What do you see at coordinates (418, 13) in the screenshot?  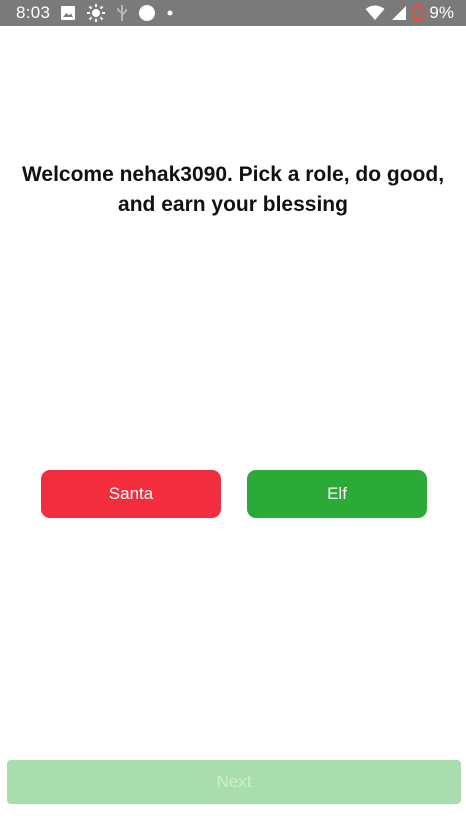 I see `battery-low-icon` at bounding box center [418, 13].